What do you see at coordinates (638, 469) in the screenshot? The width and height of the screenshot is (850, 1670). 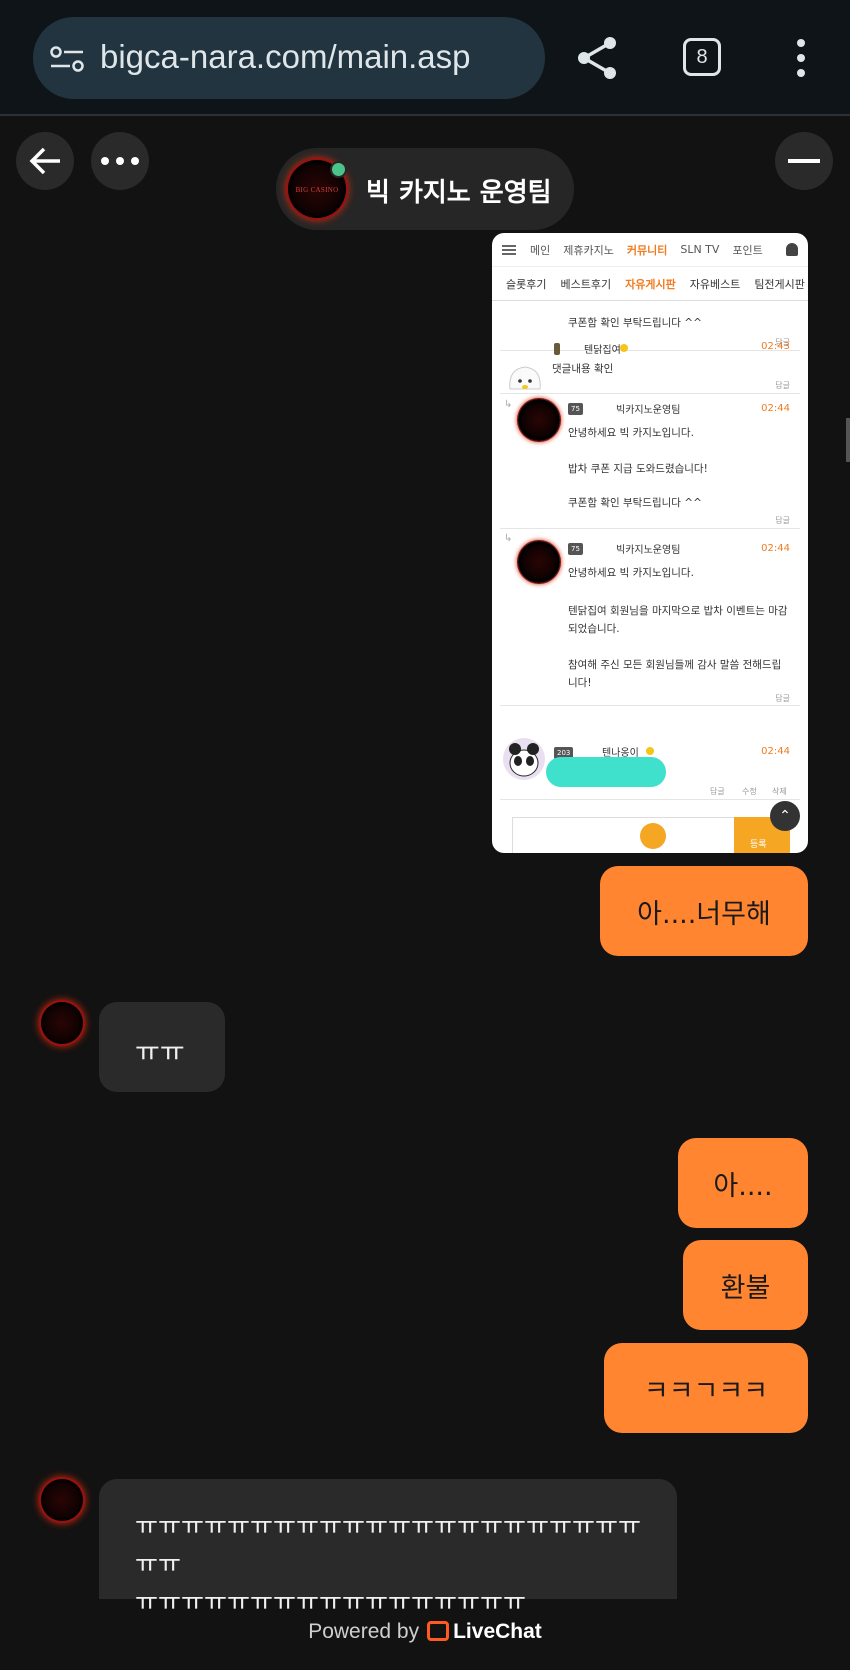 I see `comment-text: 밥차 쿠폰 지급 도와드렸습니다!` at bounding box center [638, 469].